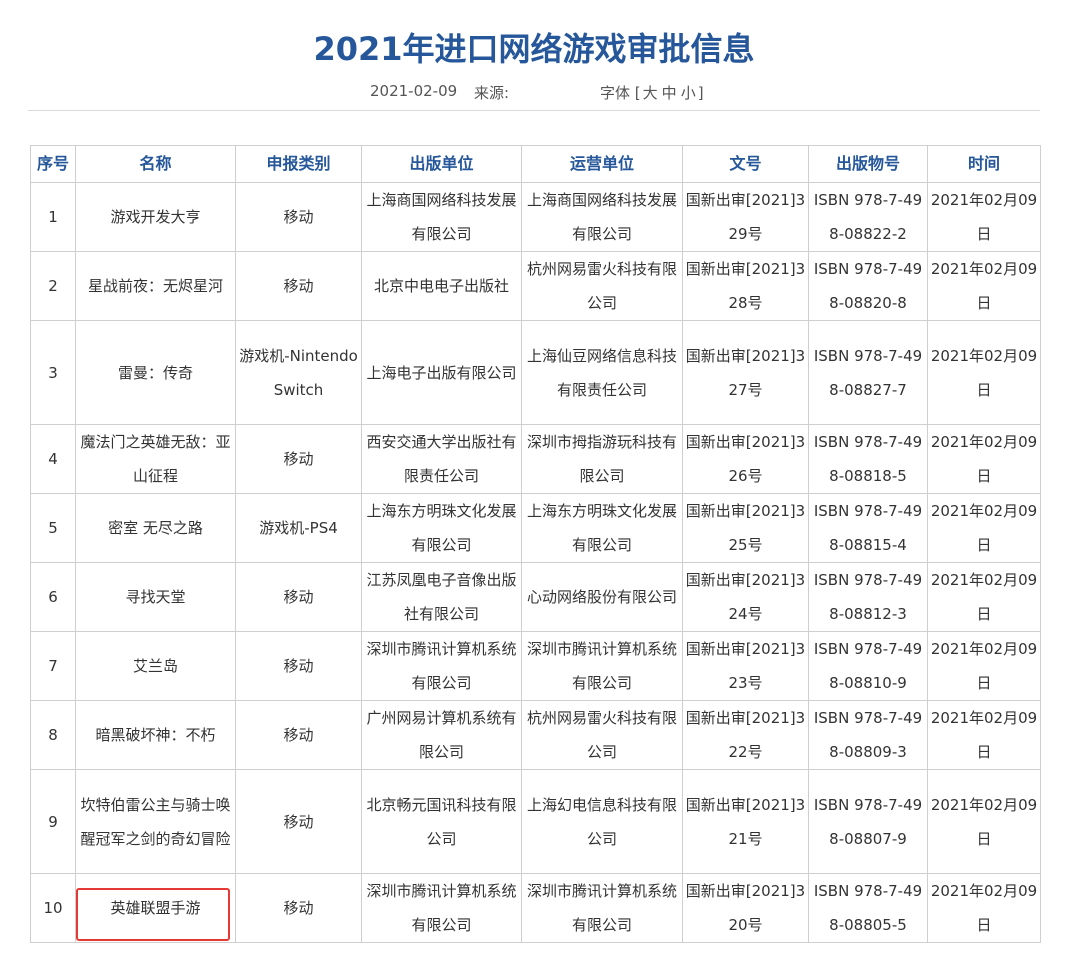  I want to click on font-size-large-link: 大, so click(650, 93).